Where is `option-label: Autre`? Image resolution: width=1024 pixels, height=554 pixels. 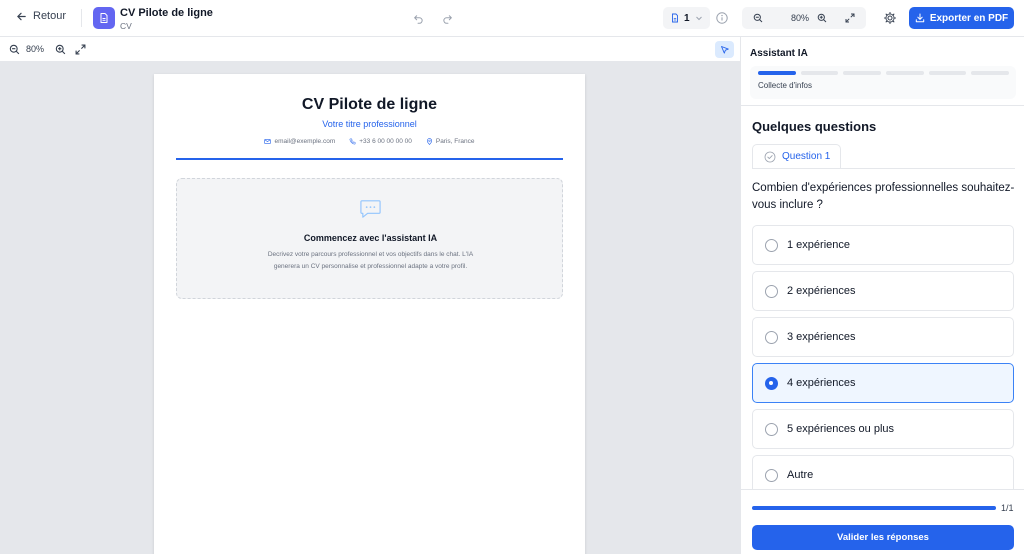
option-label: Autre is located at coordinates (800, 475).